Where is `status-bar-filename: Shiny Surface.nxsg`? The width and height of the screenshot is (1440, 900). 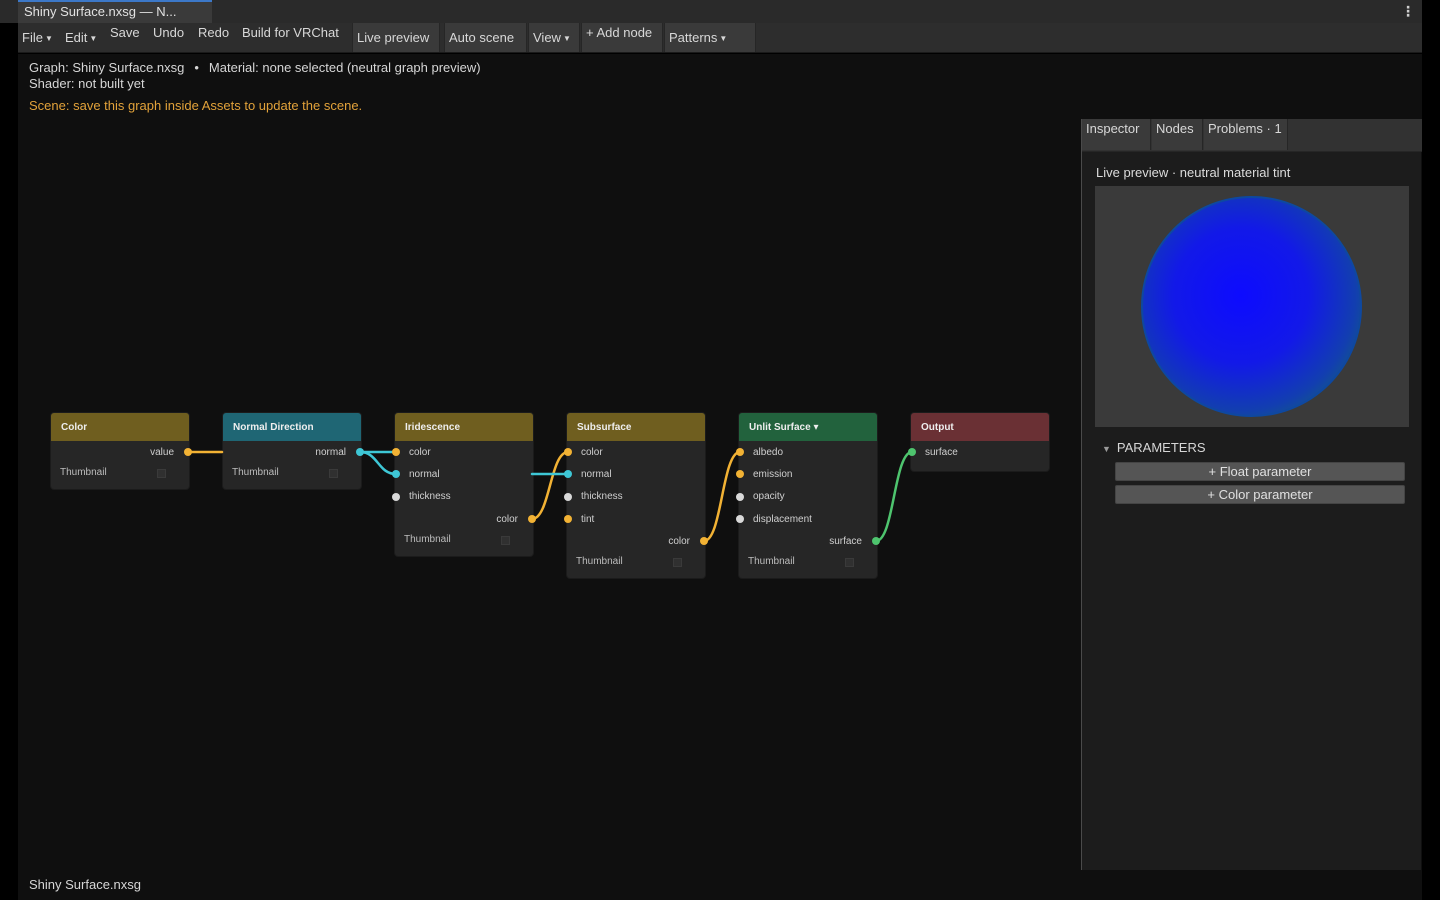
status-bar-filename: Shiny Surface.nxsg is located at coordinates (85, 884).